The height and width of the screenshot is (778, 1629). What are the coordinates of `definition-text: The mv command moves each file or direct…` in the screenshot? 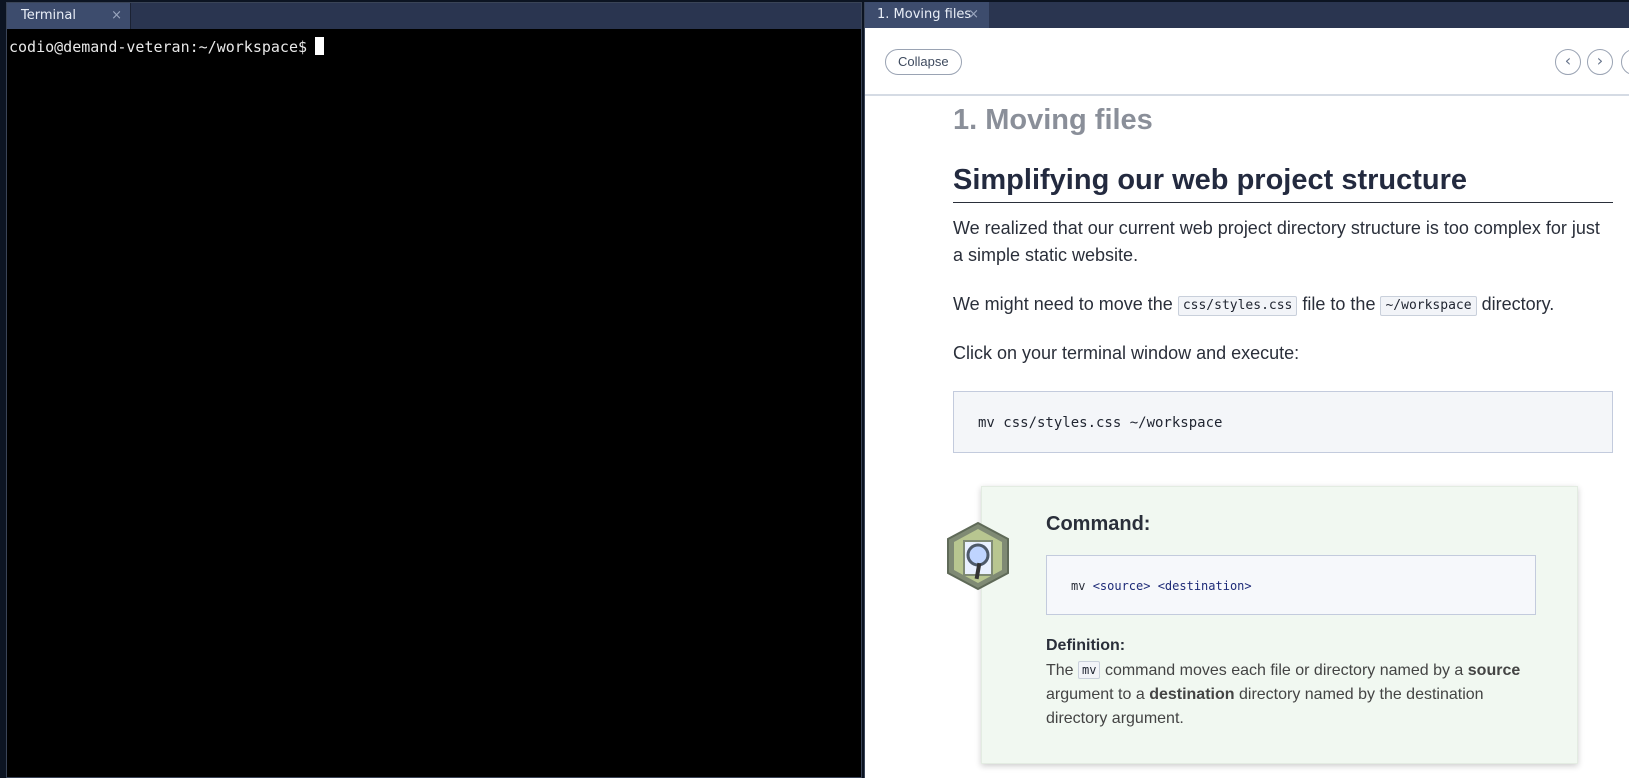 It's located at (1296, 695).